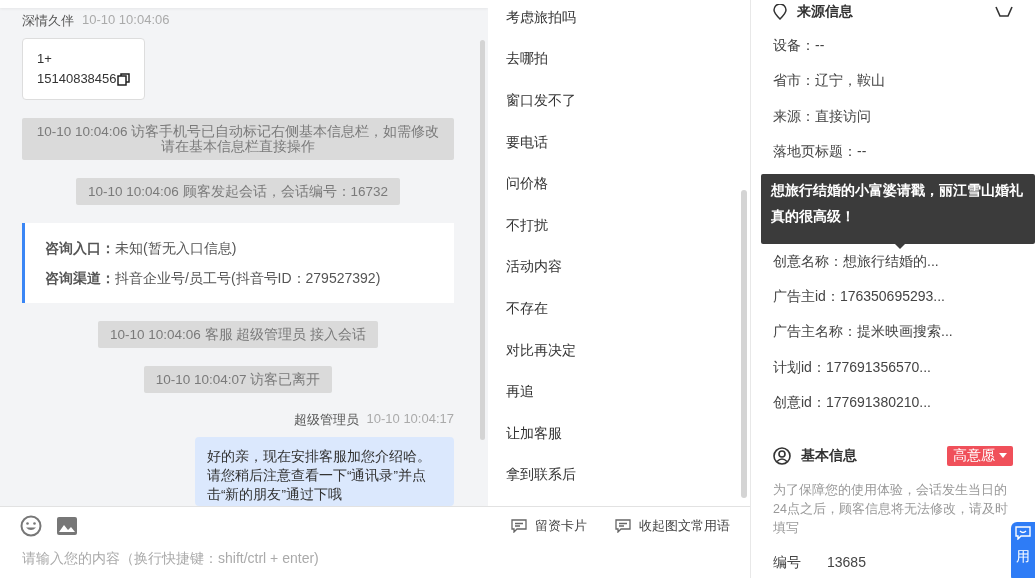 The image size is (1035, 578). Describe the element at coordinates (520, 392) in the screenshot. I see `quick-reply-item: 再追` at that location.